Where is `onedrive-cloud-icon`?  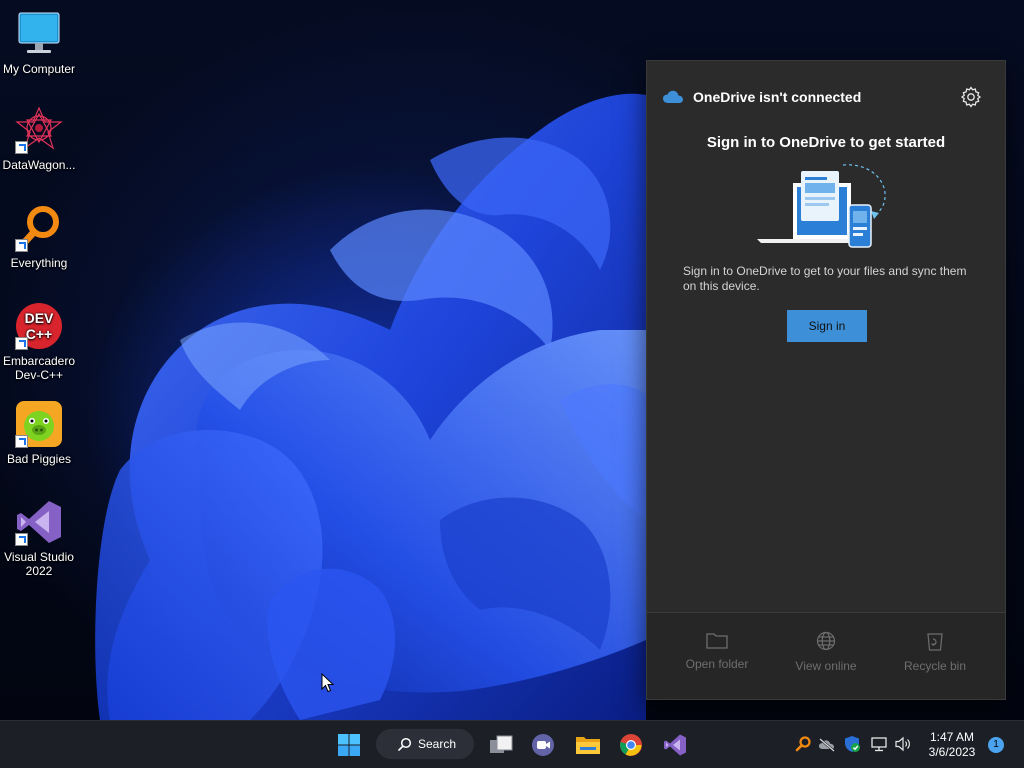
onedrive-cloud-icon is located at coordinates (673, 96).